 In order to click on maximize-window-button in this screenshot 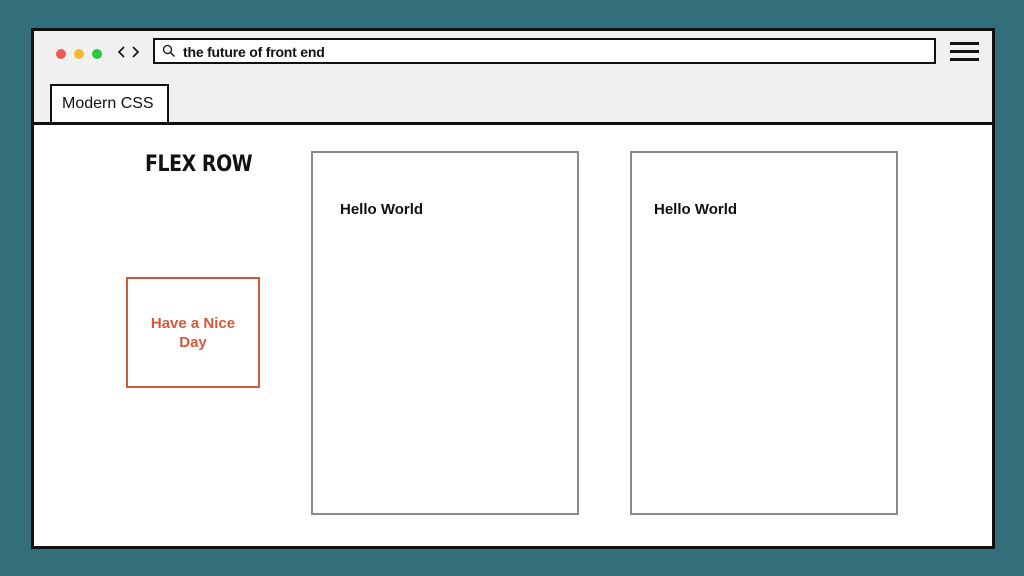, I will do `click(97, 54)`.